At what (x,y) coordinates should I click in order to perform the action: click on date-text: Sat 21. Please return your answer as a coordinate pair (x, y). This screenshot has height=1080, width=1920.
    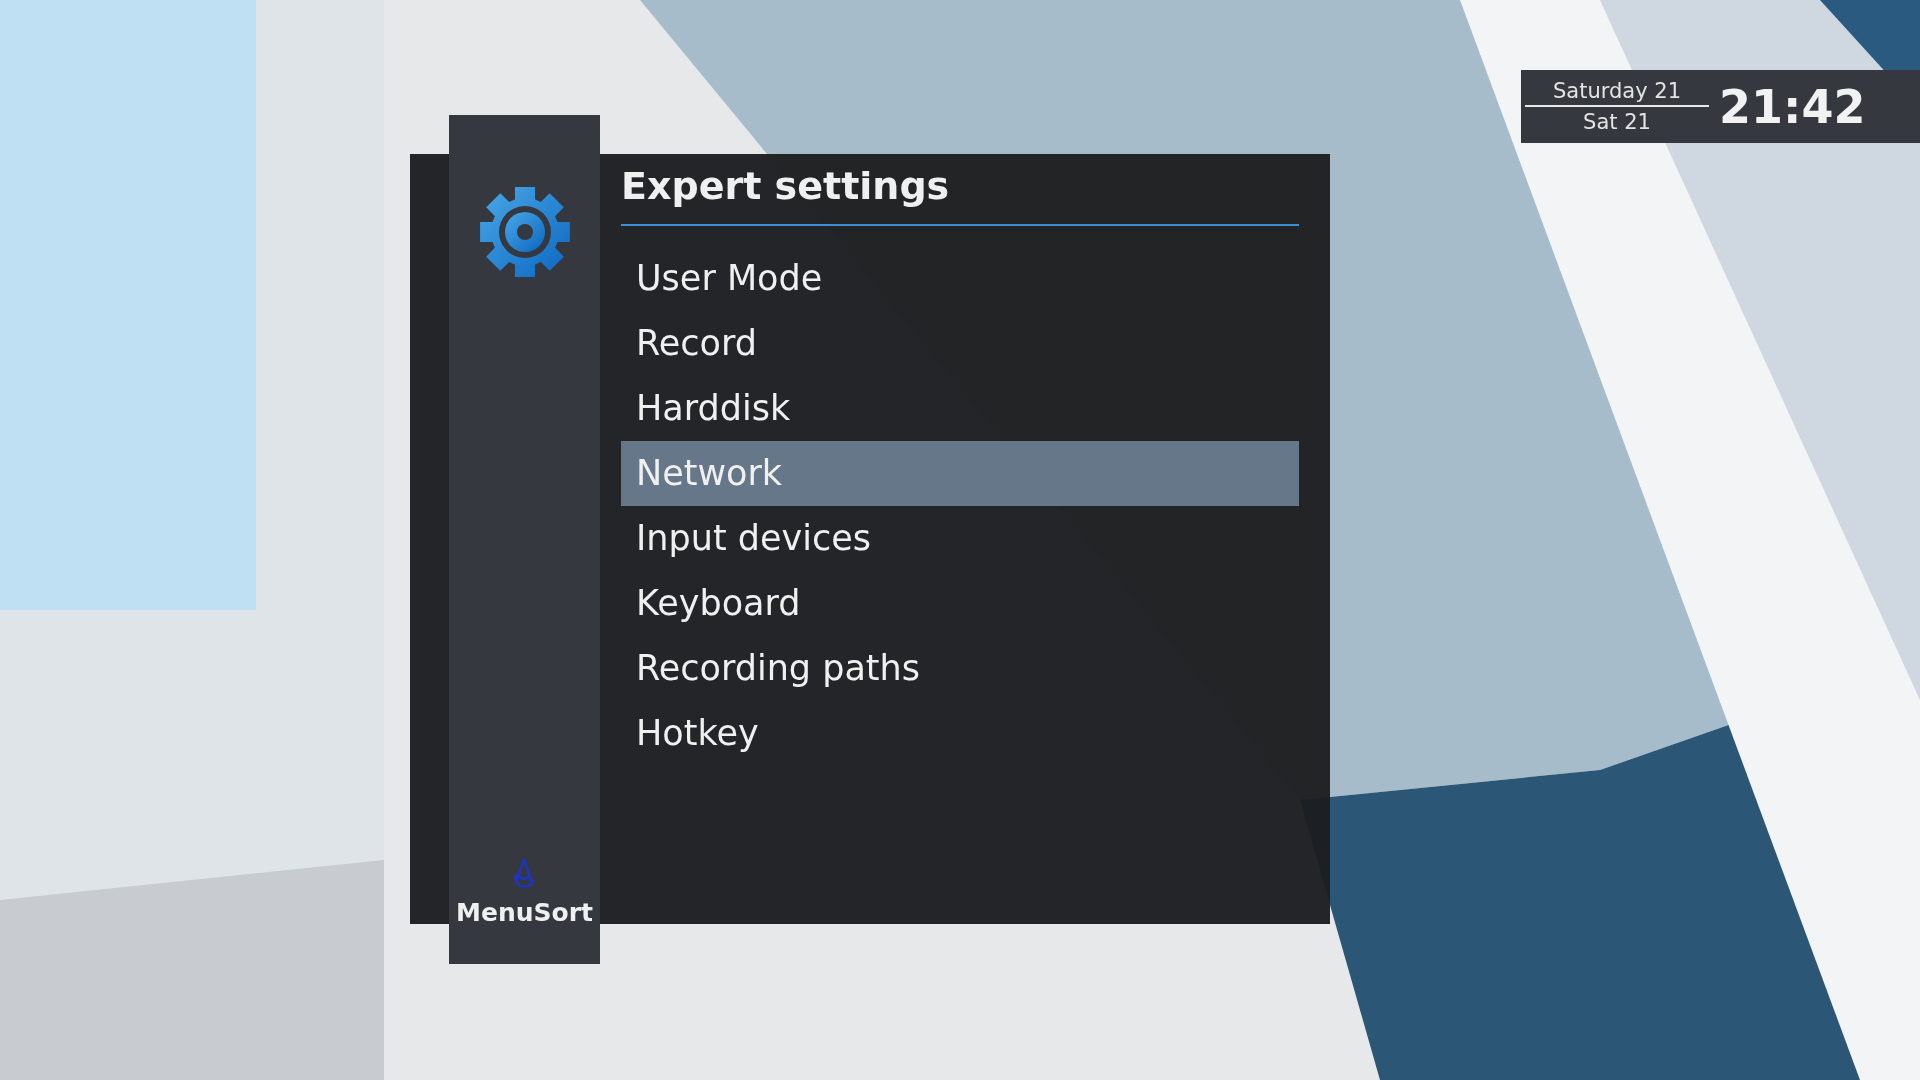
    Looking at the image, I should click on (1617, 121).